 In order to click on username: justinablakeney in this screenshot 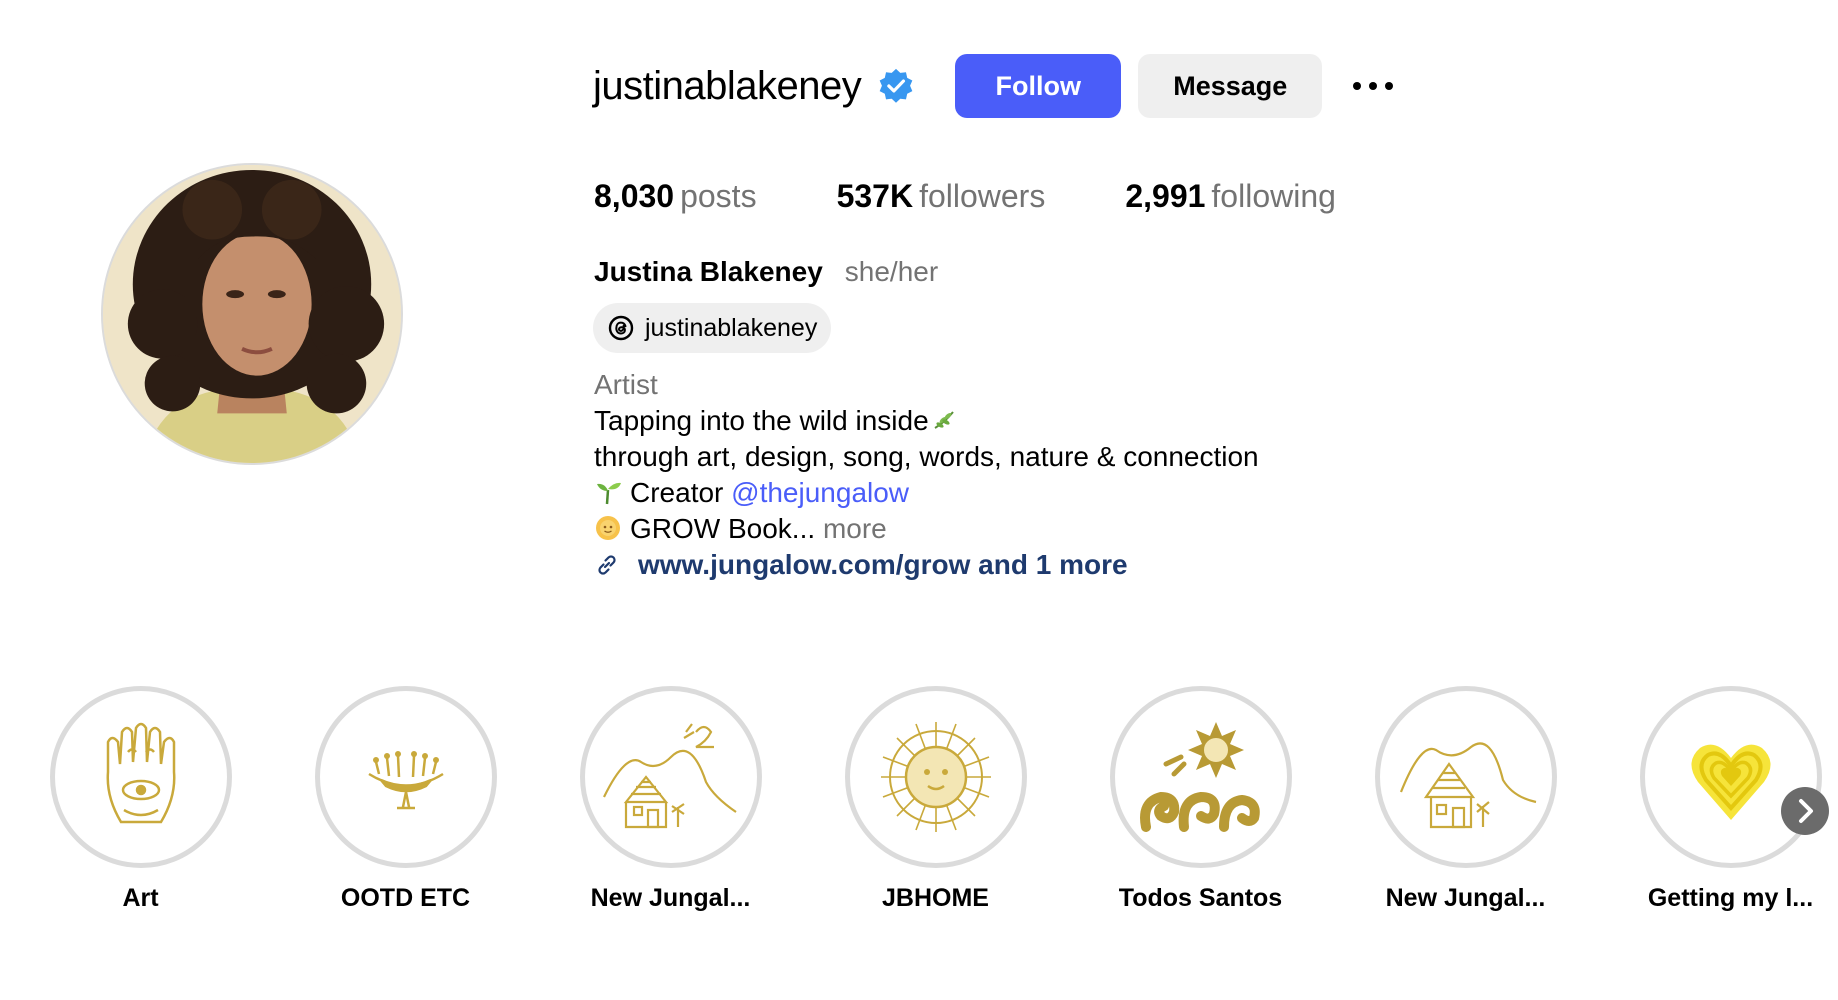, I will do `click(727, 85)`.